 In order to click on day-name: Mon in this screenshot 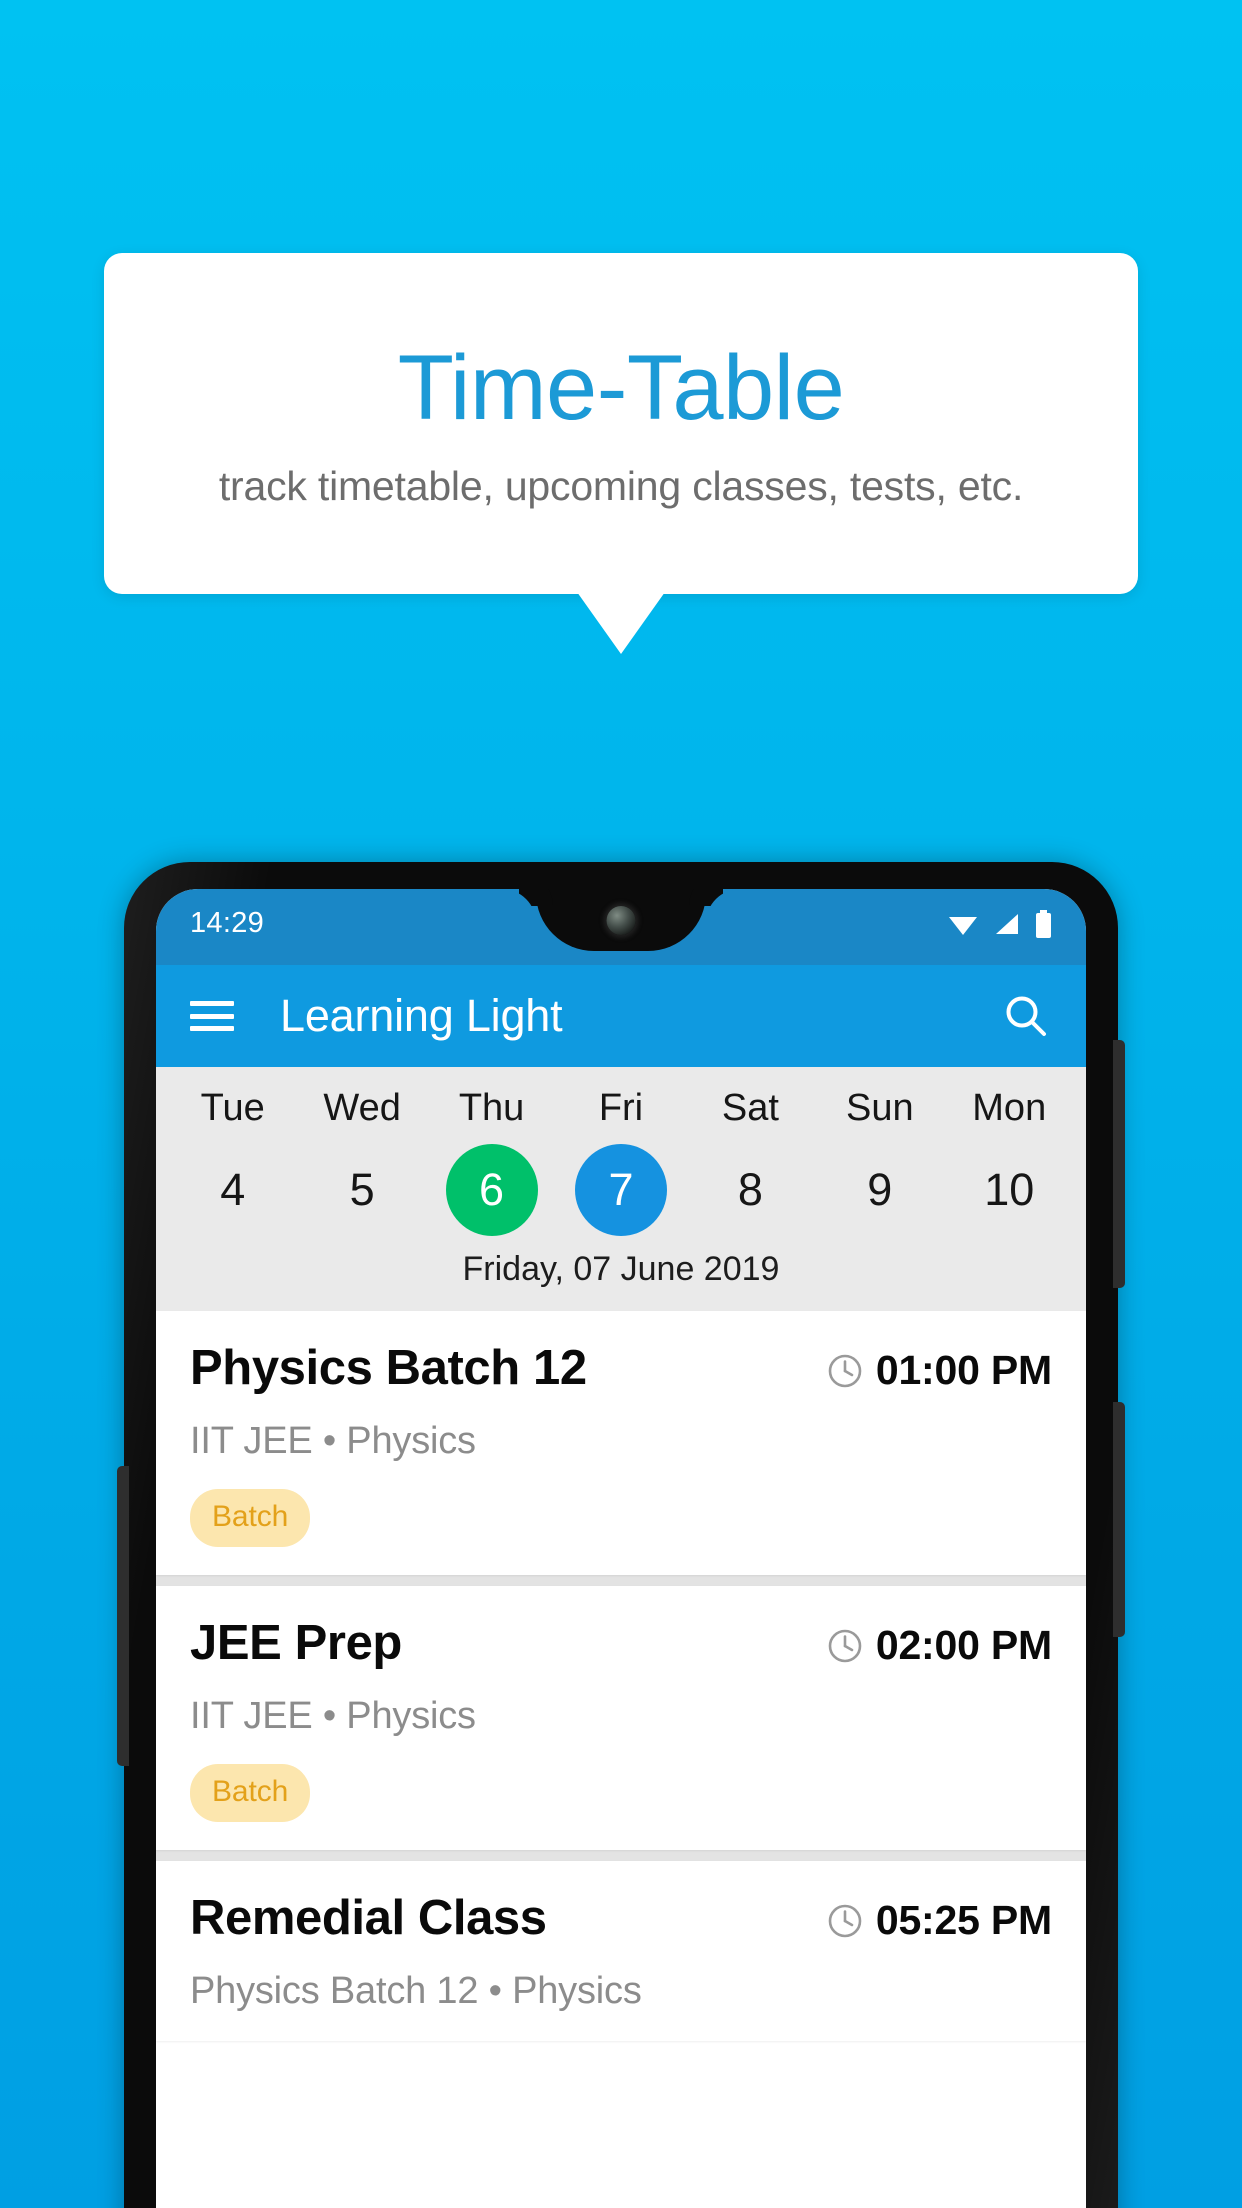, I will do `click(1009, 1108)`.